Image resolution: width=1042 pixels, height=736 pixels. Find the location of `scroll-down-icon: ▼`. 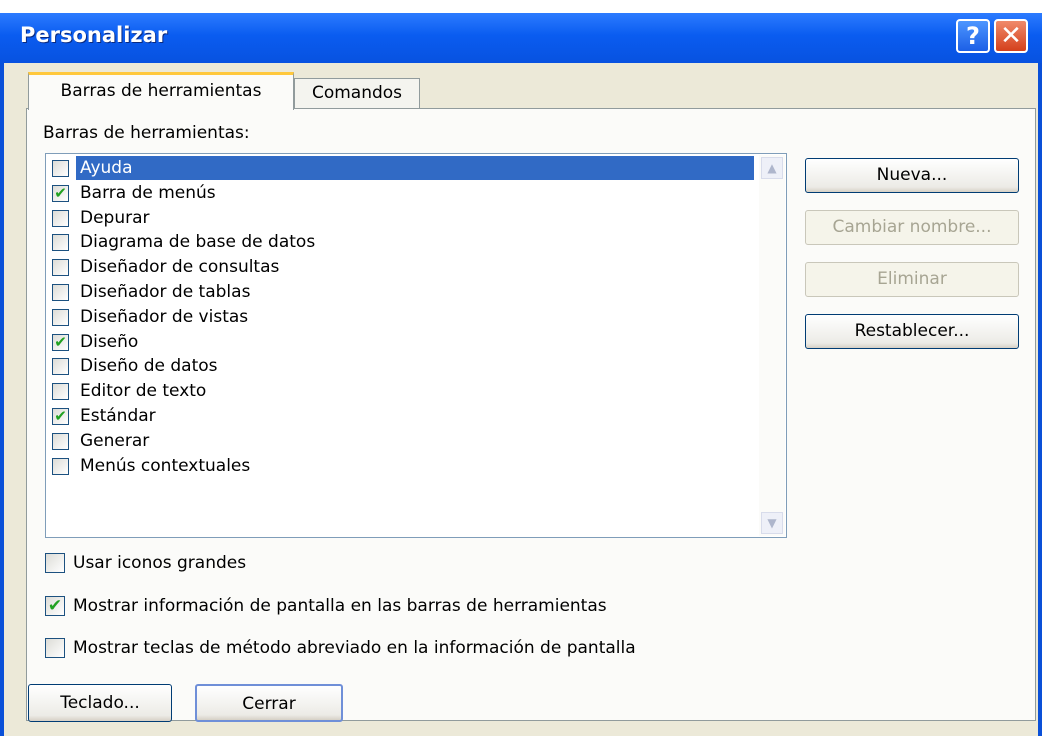

scroll-down-icon: ▼ is located at coordinates (772, 523).